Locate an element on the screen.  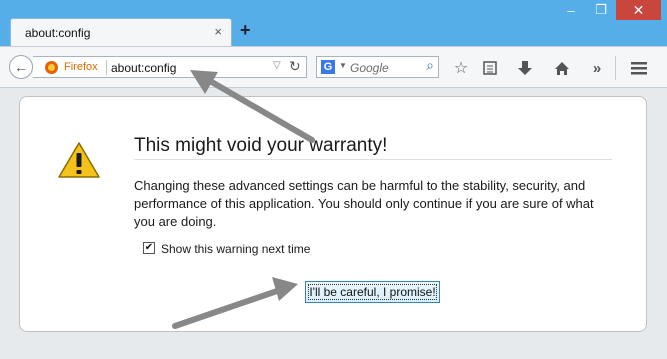
toolbar-separator is located at coordinates (615, 68).